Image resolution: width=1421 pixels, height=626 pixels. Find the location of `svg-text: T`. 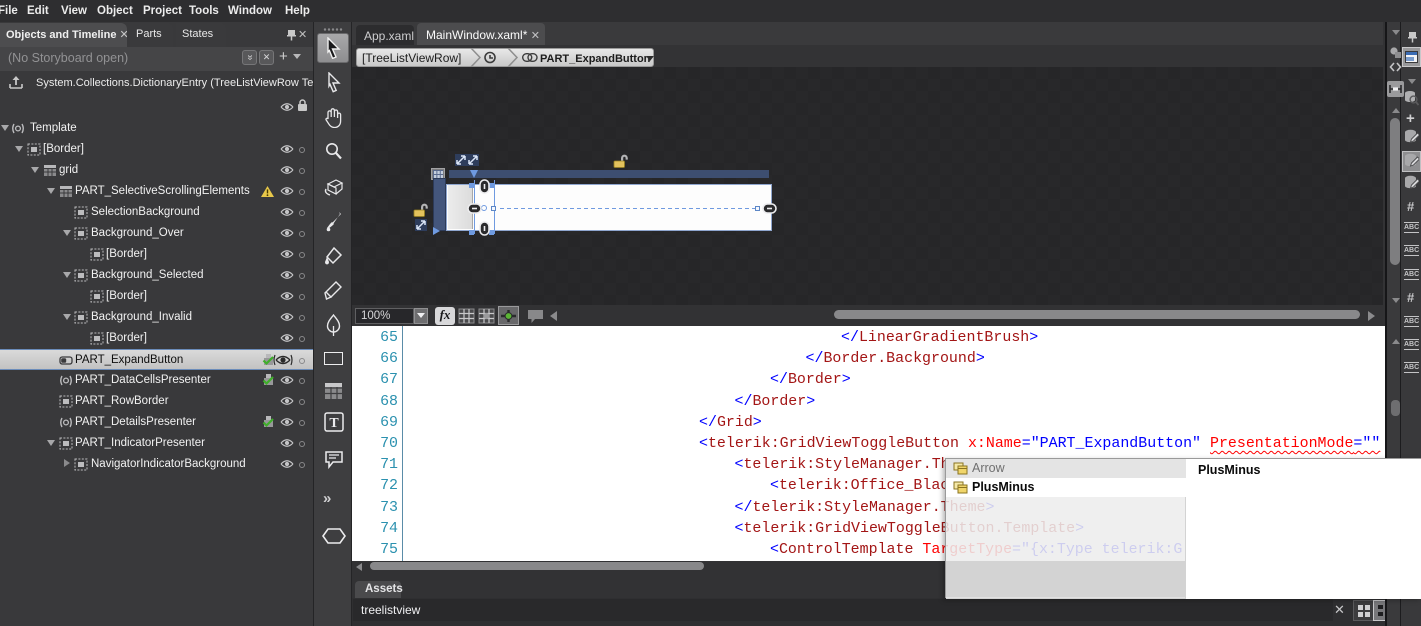

svg-text: T is located at coordinates (334, 423).